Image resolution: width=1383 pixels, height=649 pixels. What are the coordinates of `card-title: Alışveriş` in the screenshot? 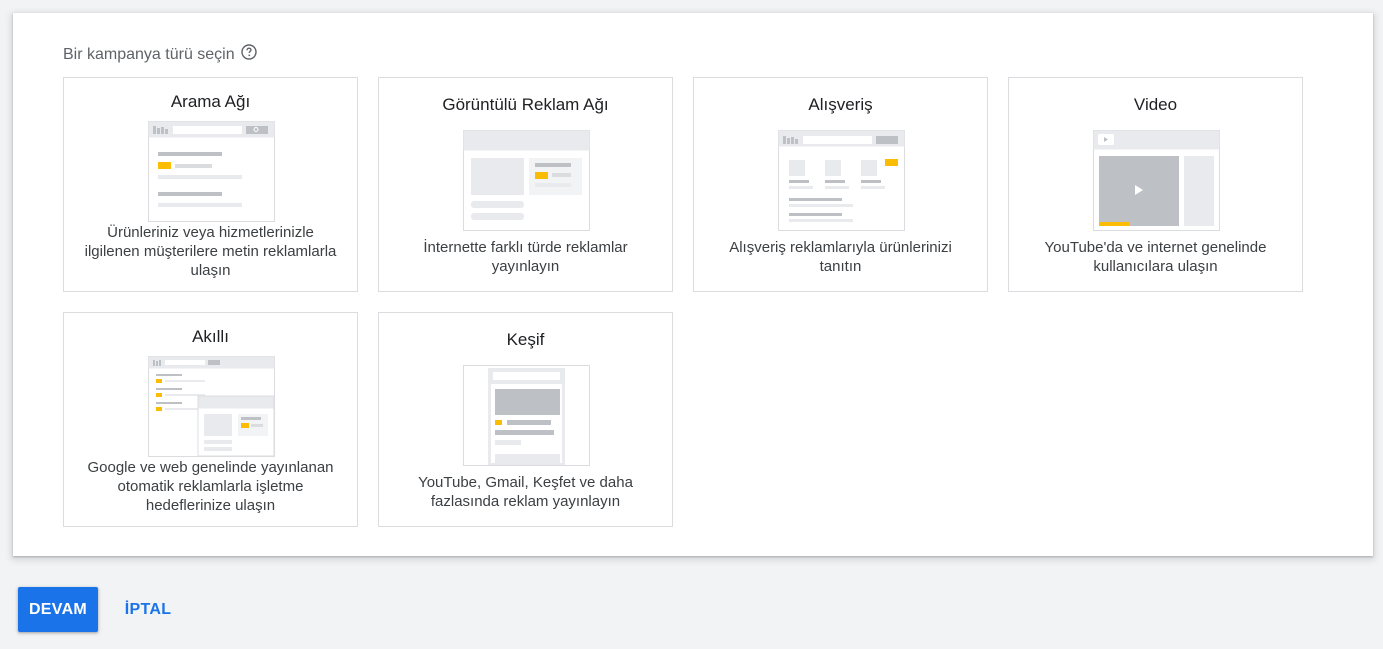 It's located at (840, 104).